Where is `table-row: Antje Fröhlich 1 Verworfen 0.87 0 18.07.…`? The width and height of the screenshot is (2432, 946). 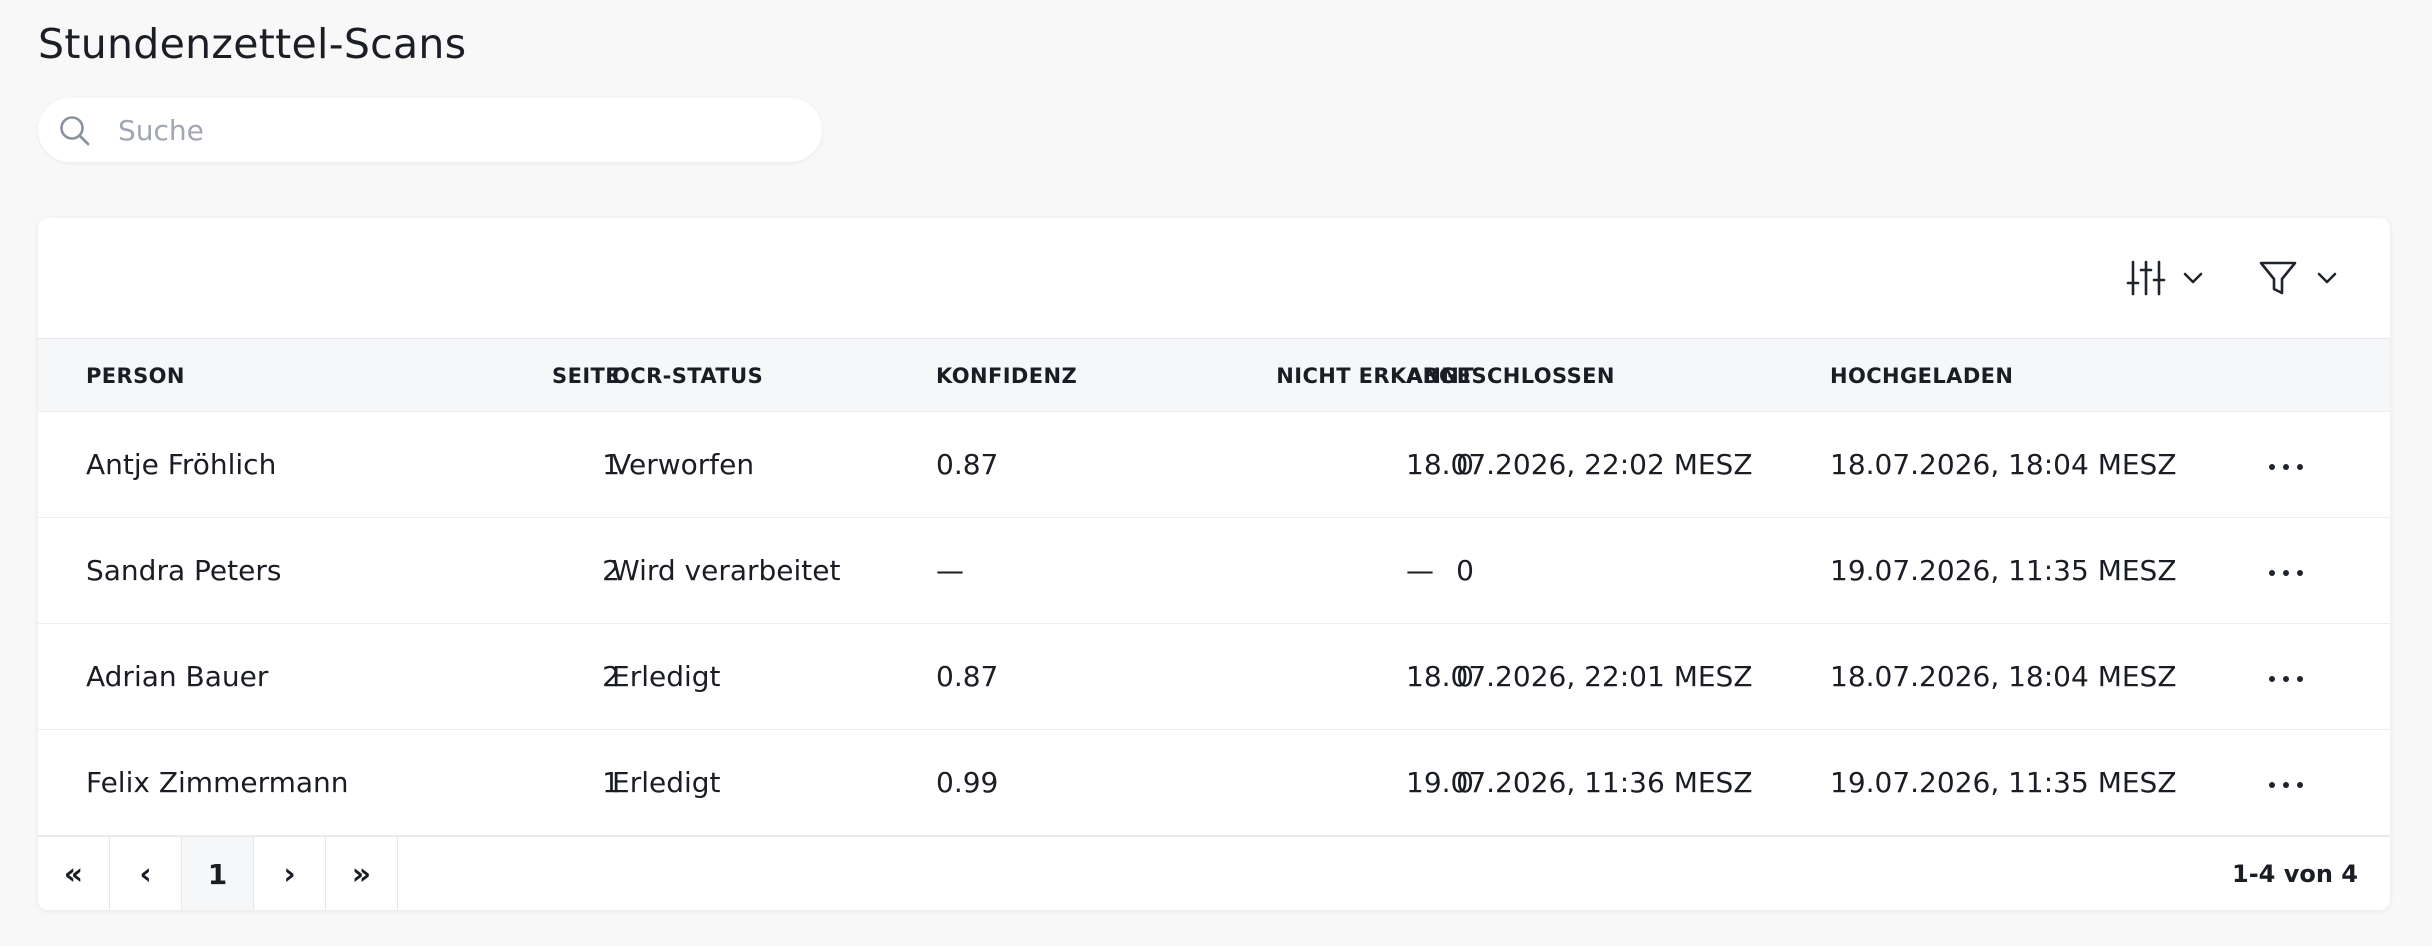
table-row: Antje Fröhlich 1 Verworfen 0.87 0 18.07.… is located at coordinates (1214, 465).